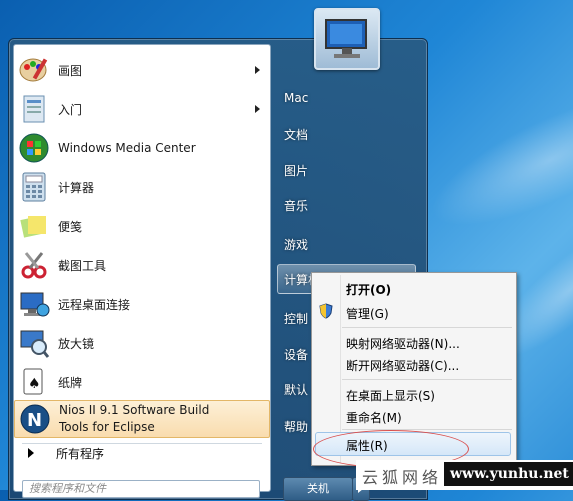  I want to click on program-remote-desktop: 远程桌面连接, so click(142, 304).